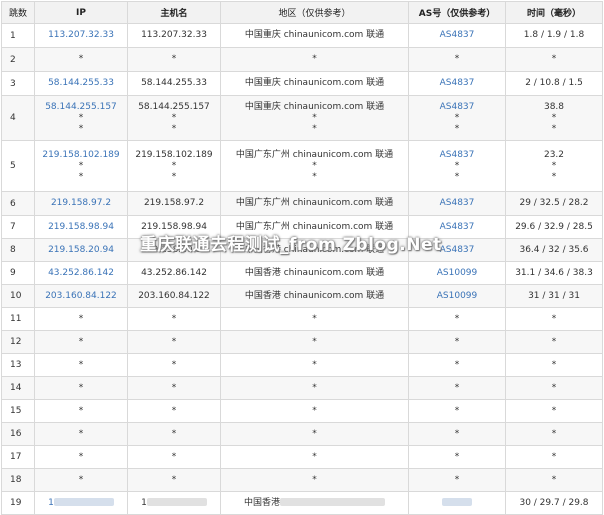  What do you see at coordinates (18, 118) in the screenshot?
I see `hop-number: 4` at bounding box center [18, 118].